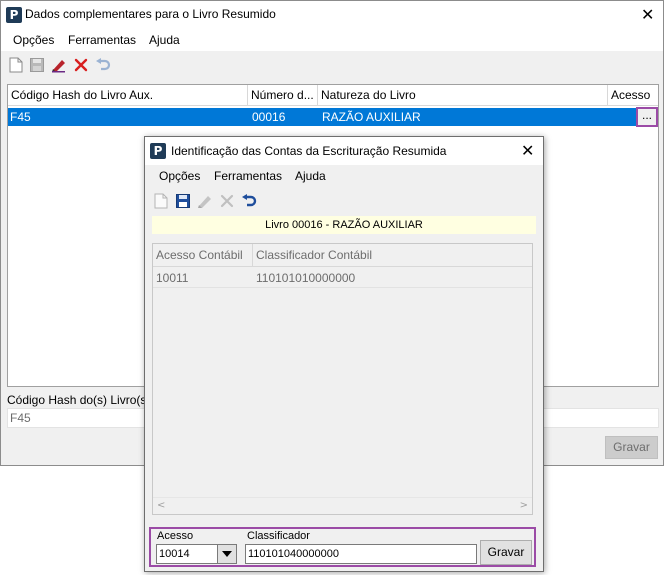 The width and height of the screenshot is (664, 575). Describe the element at coordinates (102, 40) in the screenshot. I see `menu-ferramentas: Ferramentas` at that location.